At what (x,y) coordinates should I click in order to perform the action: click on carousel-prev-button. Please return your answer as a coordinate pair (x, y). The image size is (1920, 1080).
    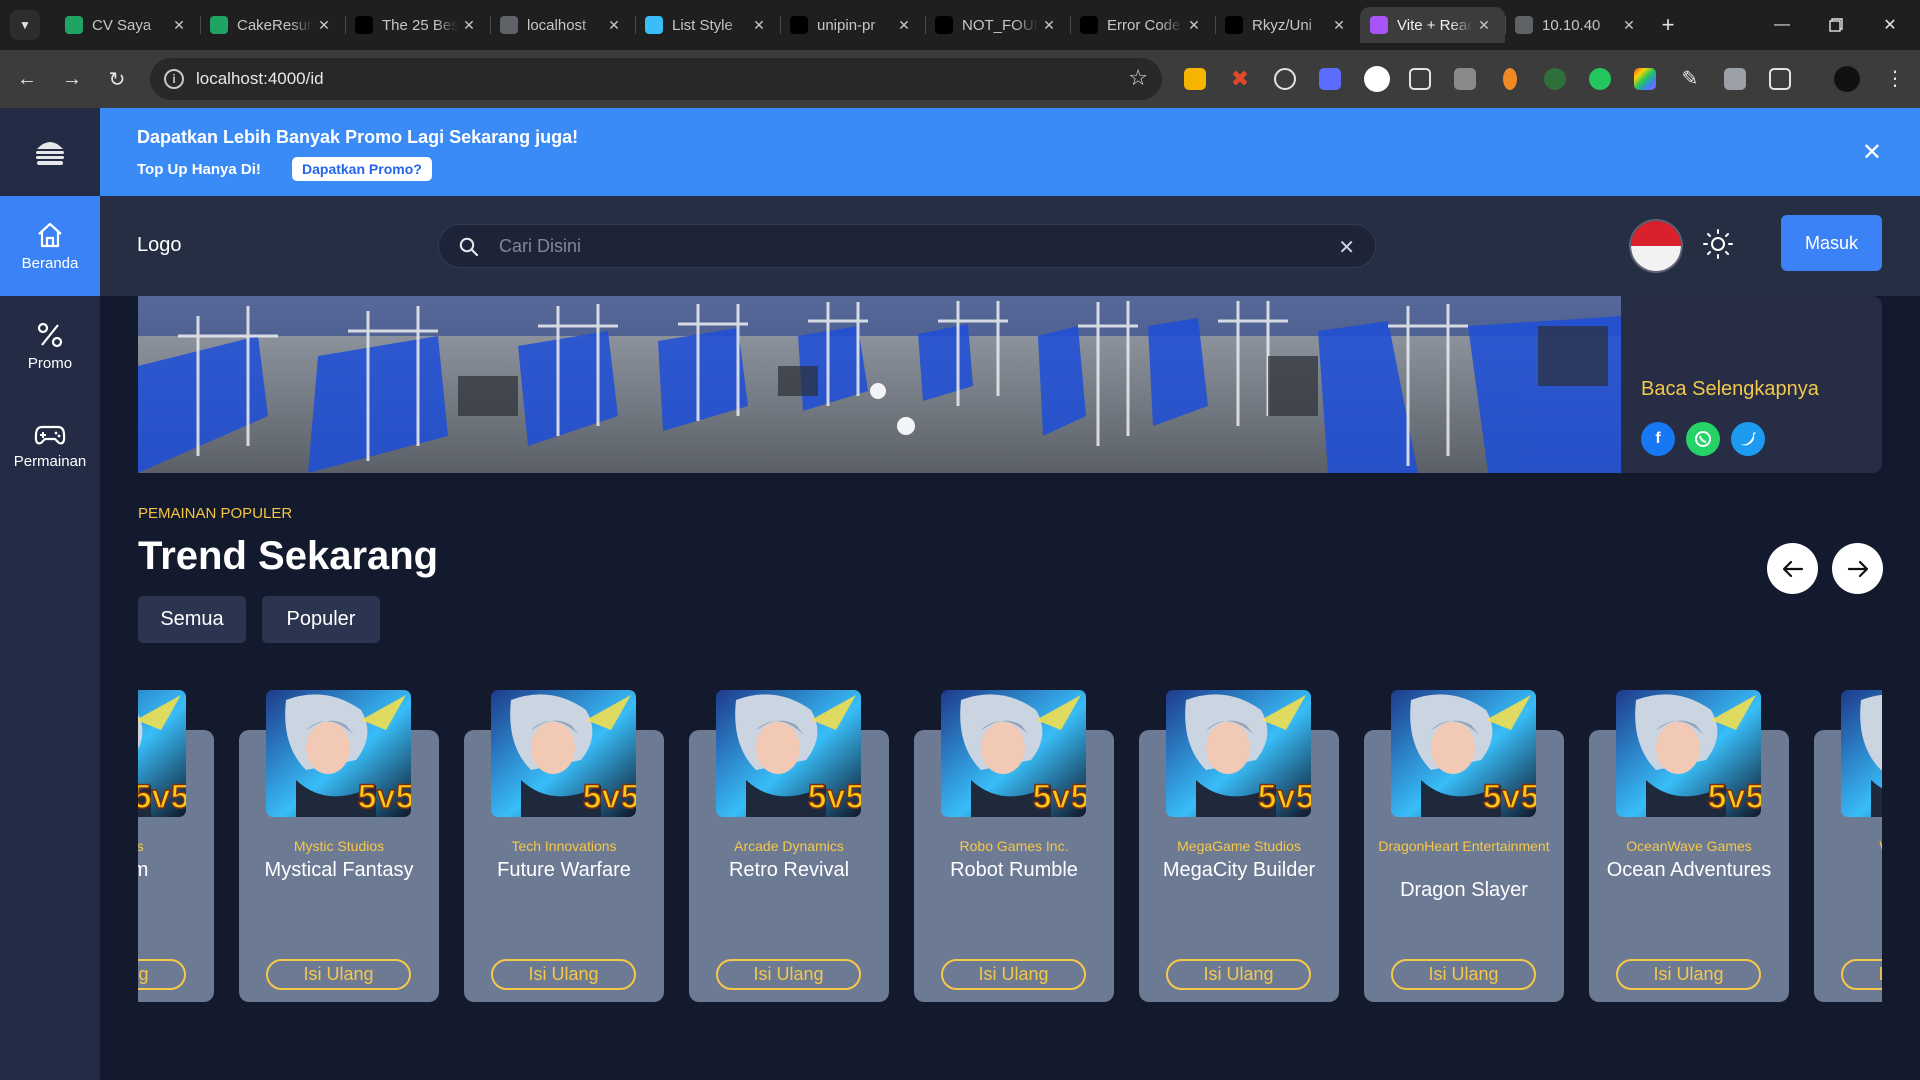
    Looking at the image, I should click on (1792, 568).